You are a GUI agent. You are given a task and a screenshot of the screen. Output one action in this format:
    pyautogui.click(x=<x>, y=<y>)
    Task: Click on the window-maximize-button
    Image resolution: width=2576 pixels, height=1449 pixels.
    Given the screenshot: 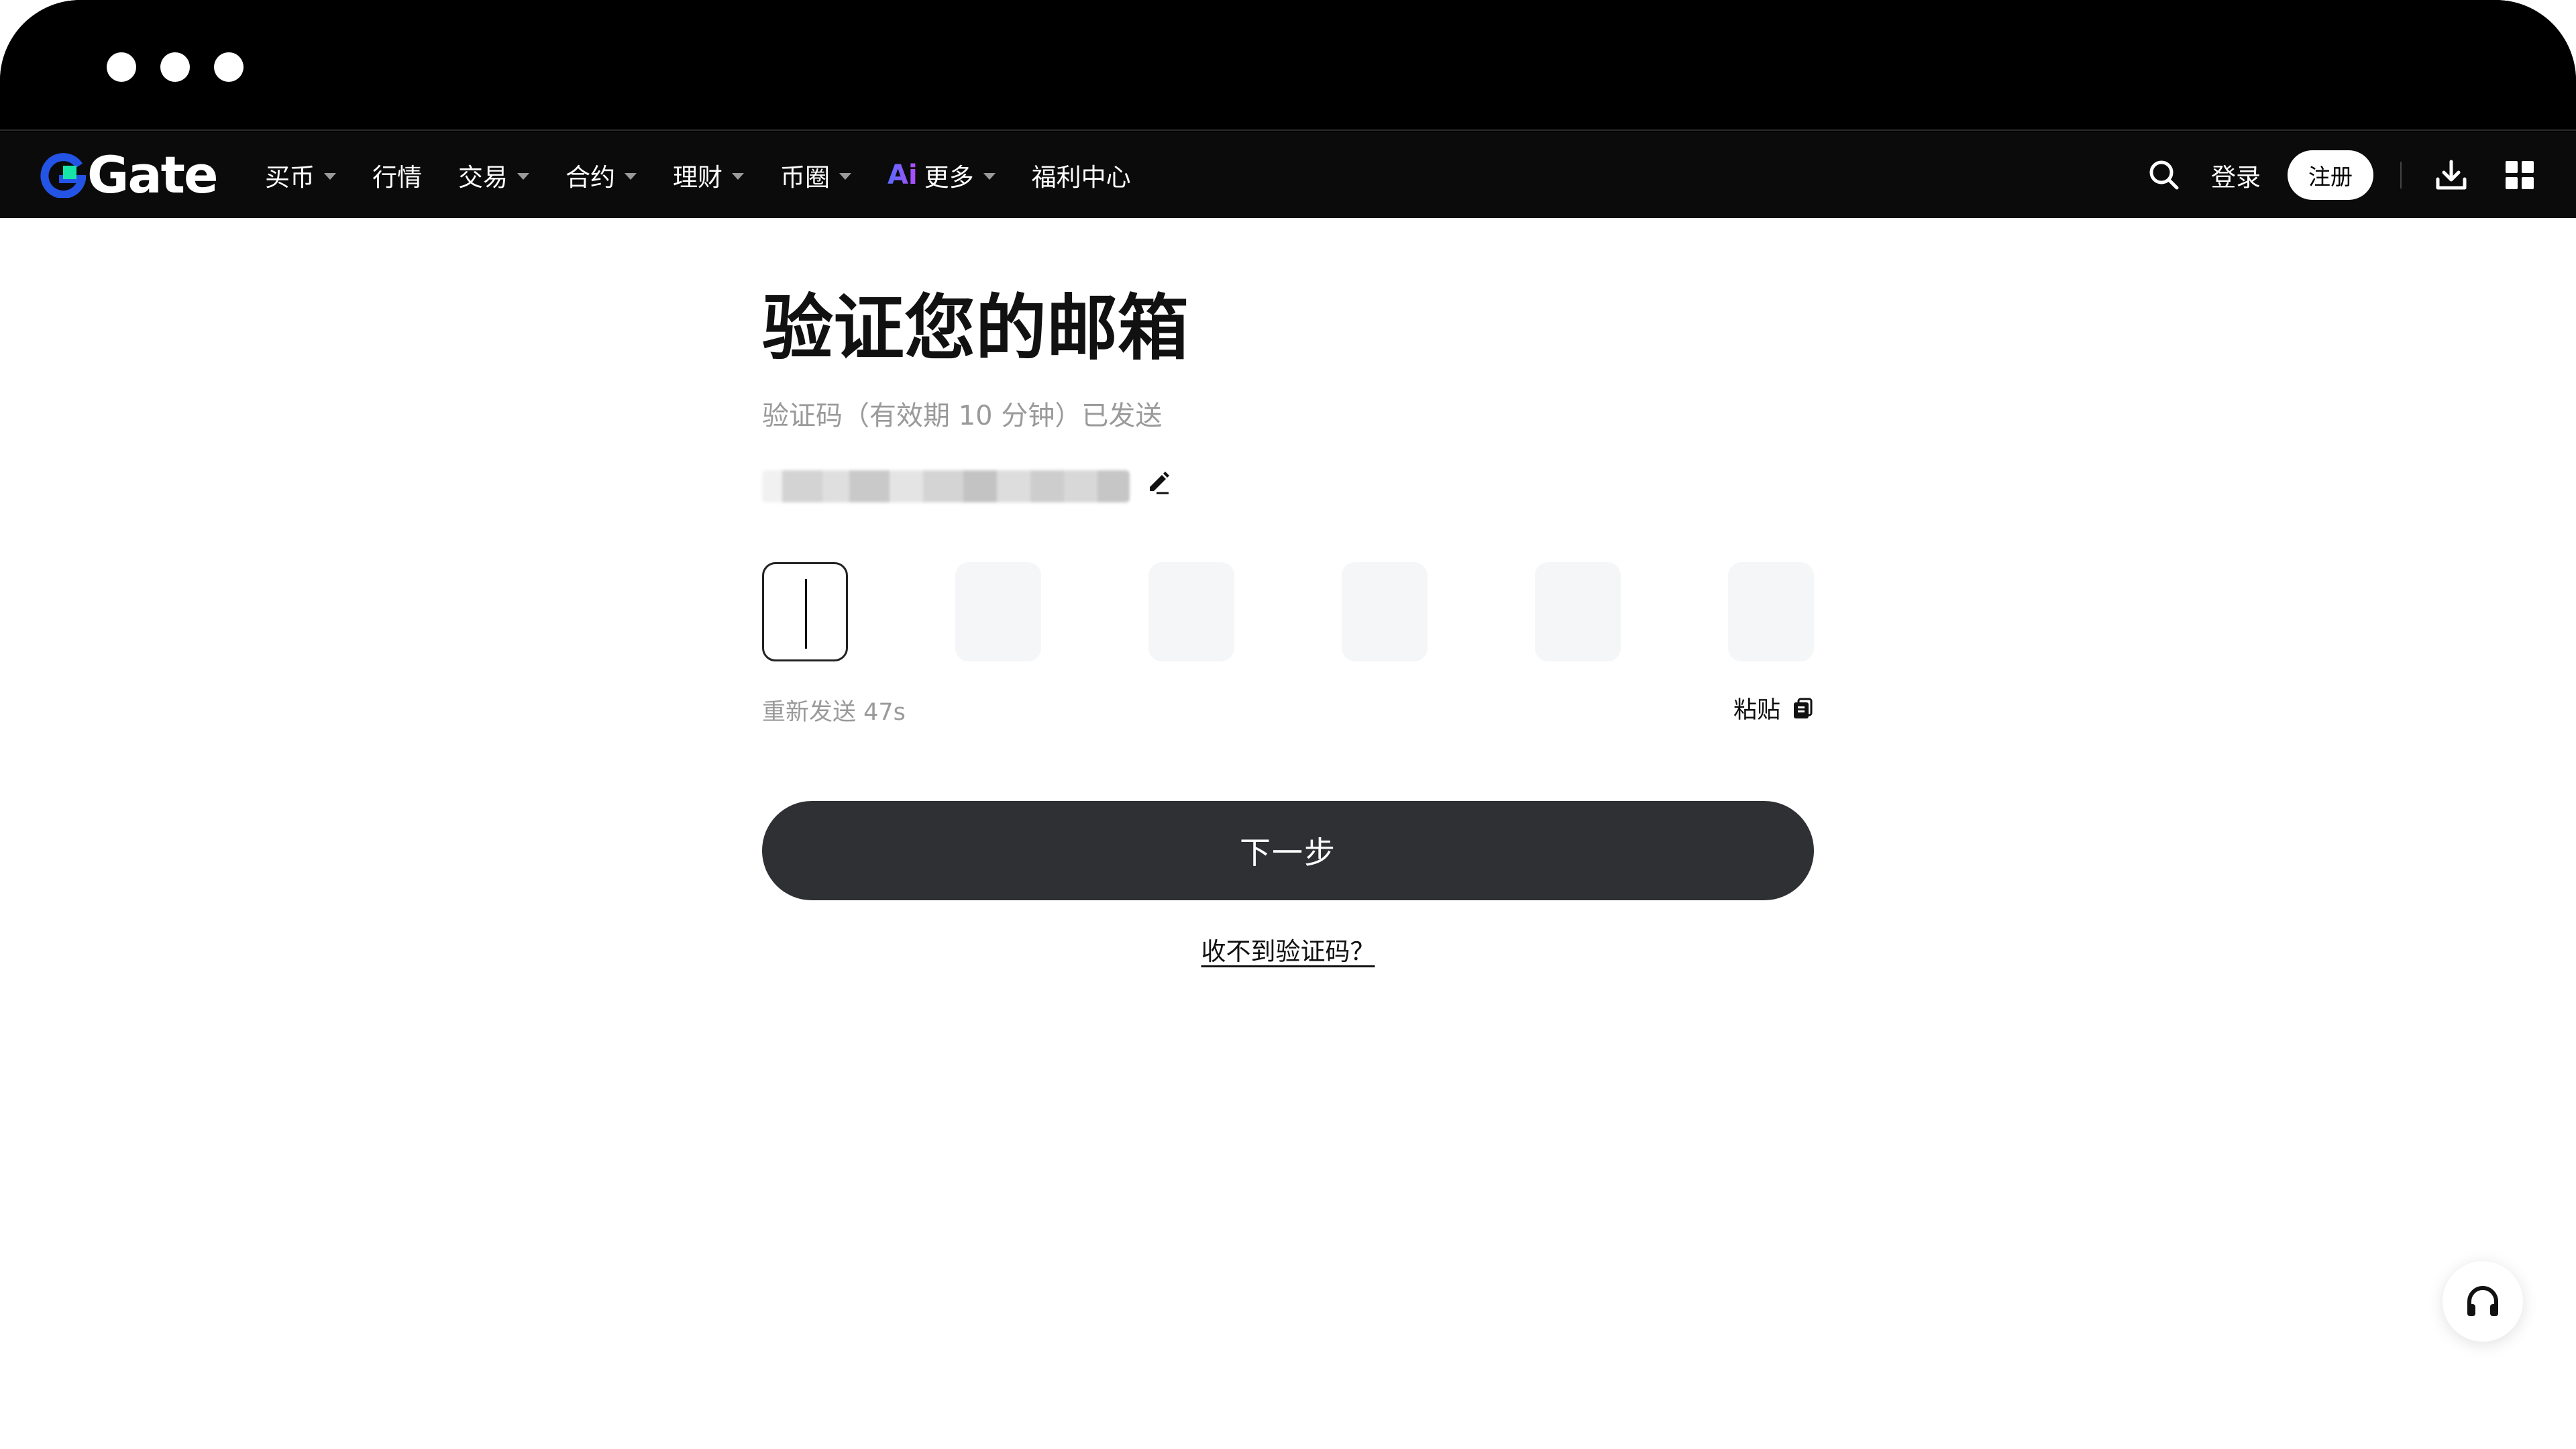 What is the action you would take?
    pyautogui.click(x=229, y=67)
    